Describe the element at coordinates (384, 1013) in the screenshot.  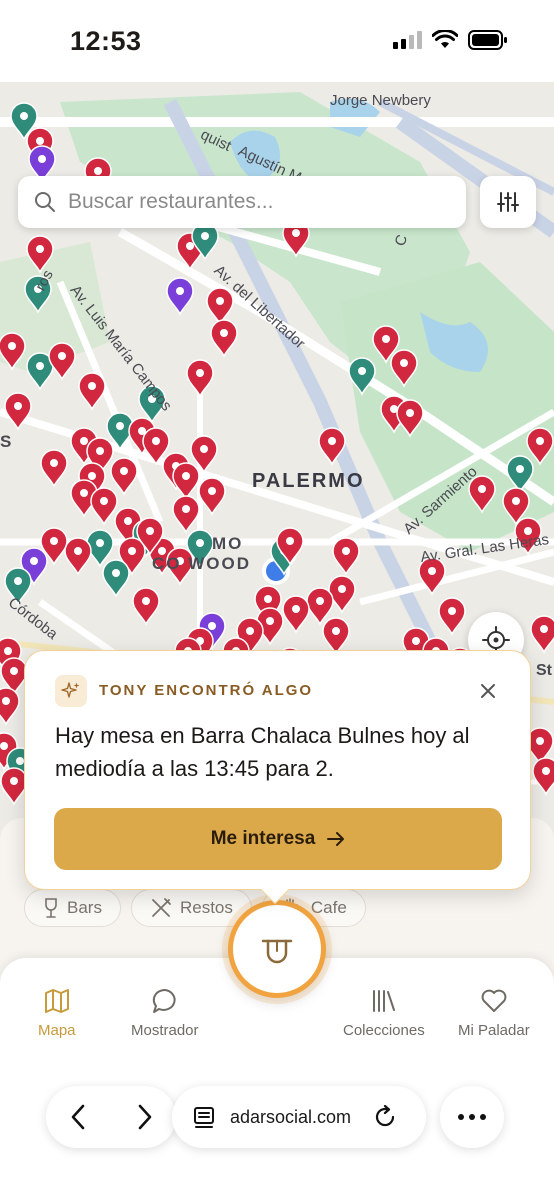
I see `nav-item-colecciones: Colecciones` at that location.